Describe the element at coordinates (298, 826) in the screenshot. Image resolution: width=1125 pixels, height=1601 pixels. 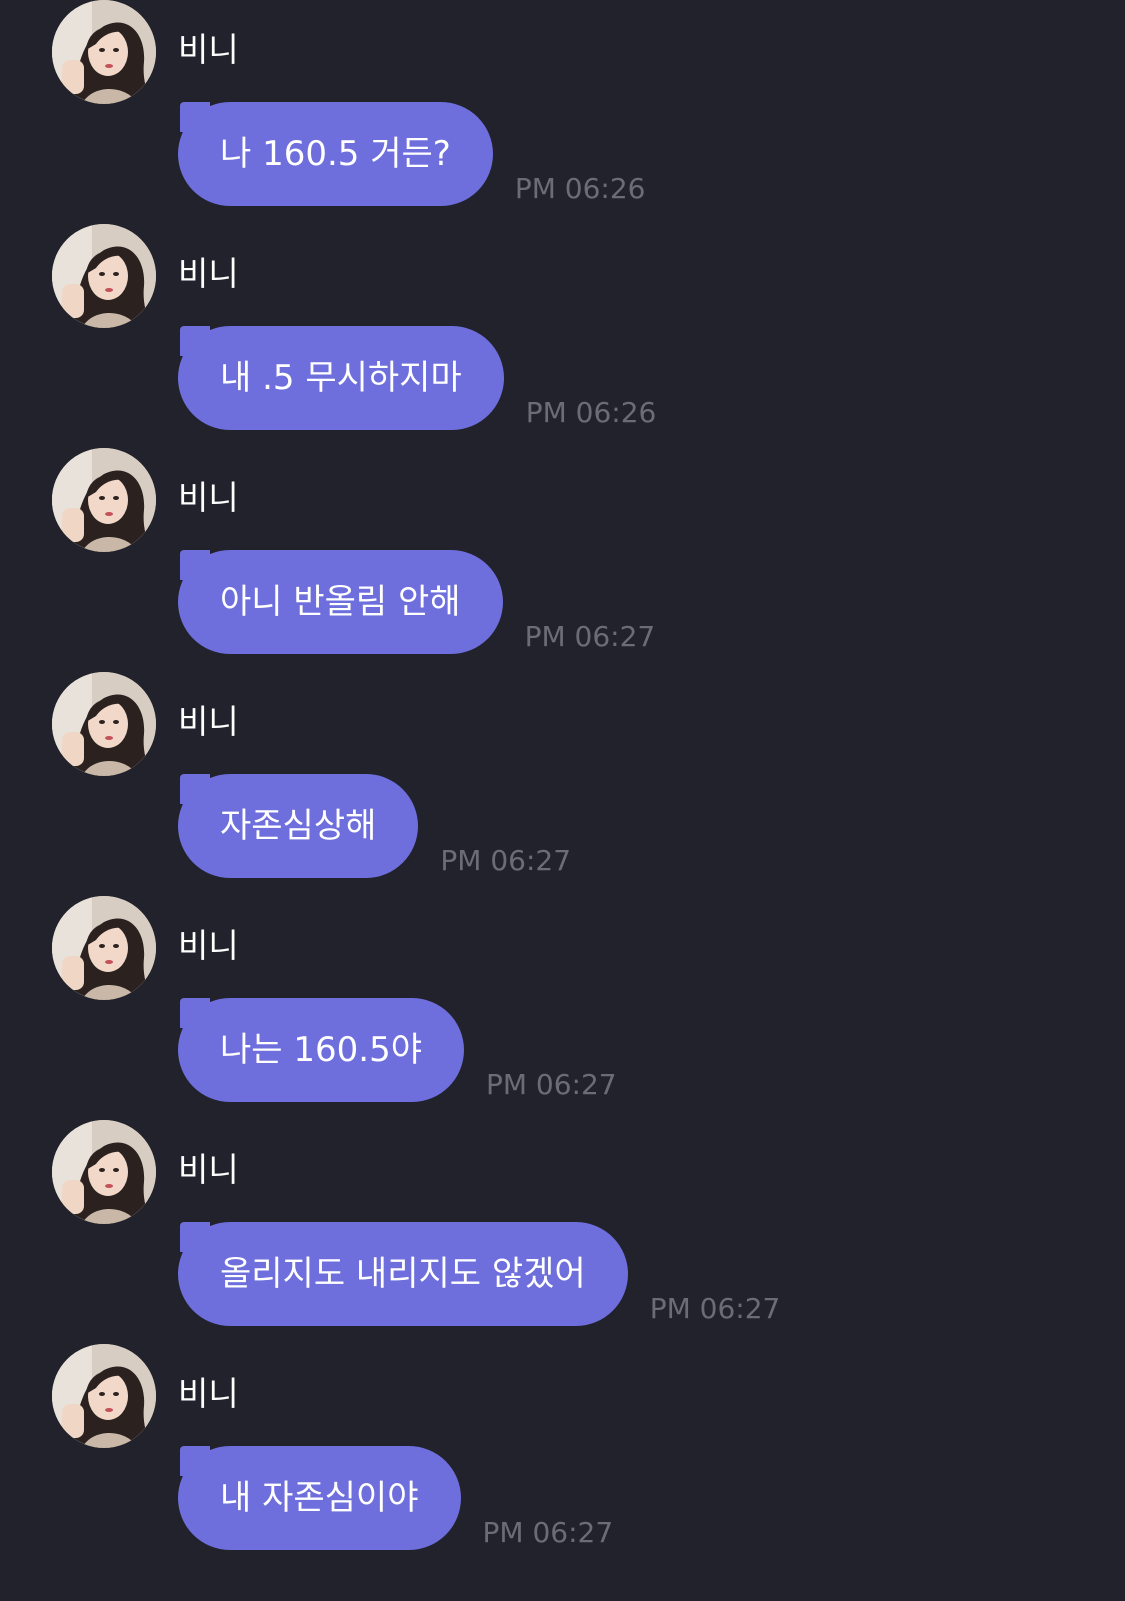
I see `message-bubble: 자존심상해` at that location.